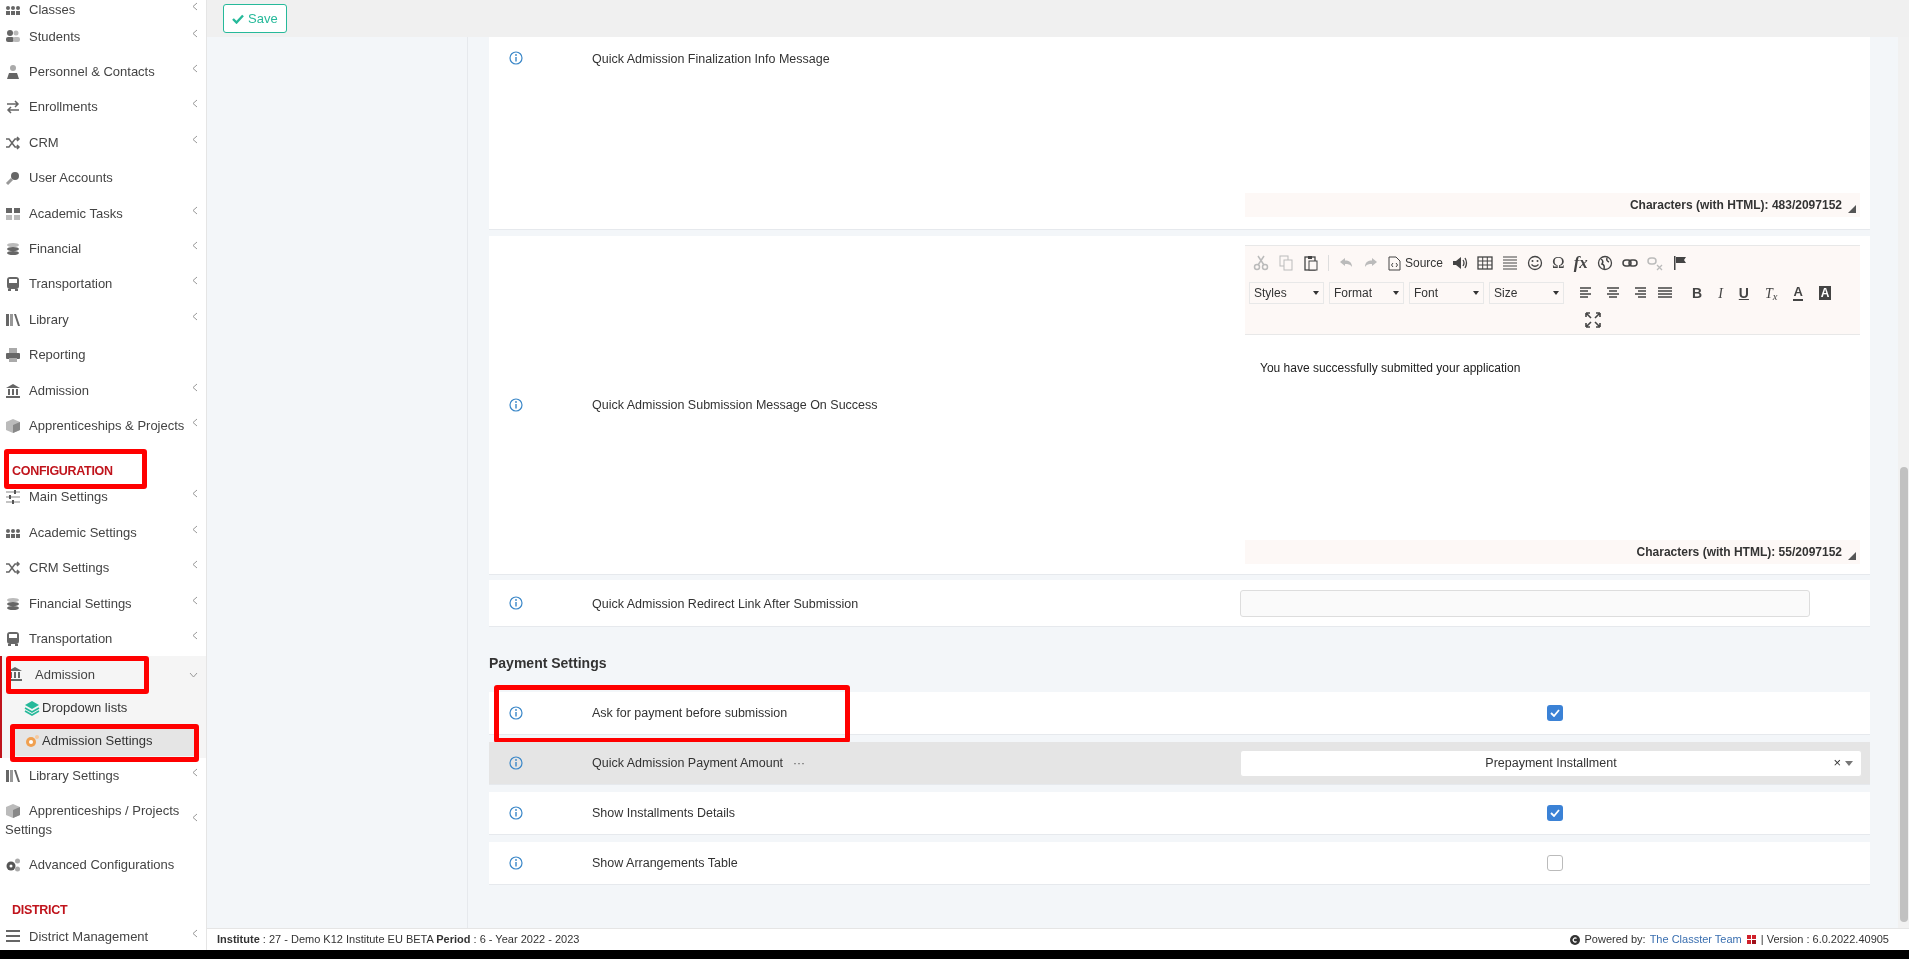  I want to click on sidebar-item: Personnel & Contacts, so click(95, 71).